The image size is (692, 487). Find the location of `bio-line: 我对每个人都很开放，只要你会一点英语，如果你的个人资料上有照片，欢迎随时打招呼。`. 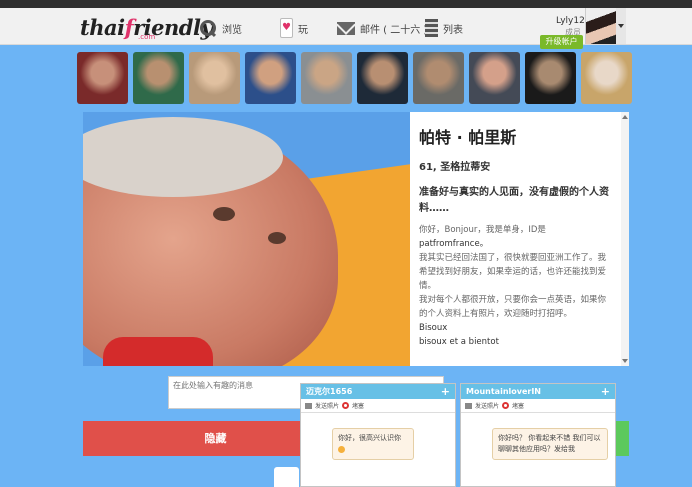

bio-line: 我对每个人都很开放，只要你会一点英语，如果你的个人资料上有照片，欢迎随时打招呼。 is located at coordinates (513, 307).